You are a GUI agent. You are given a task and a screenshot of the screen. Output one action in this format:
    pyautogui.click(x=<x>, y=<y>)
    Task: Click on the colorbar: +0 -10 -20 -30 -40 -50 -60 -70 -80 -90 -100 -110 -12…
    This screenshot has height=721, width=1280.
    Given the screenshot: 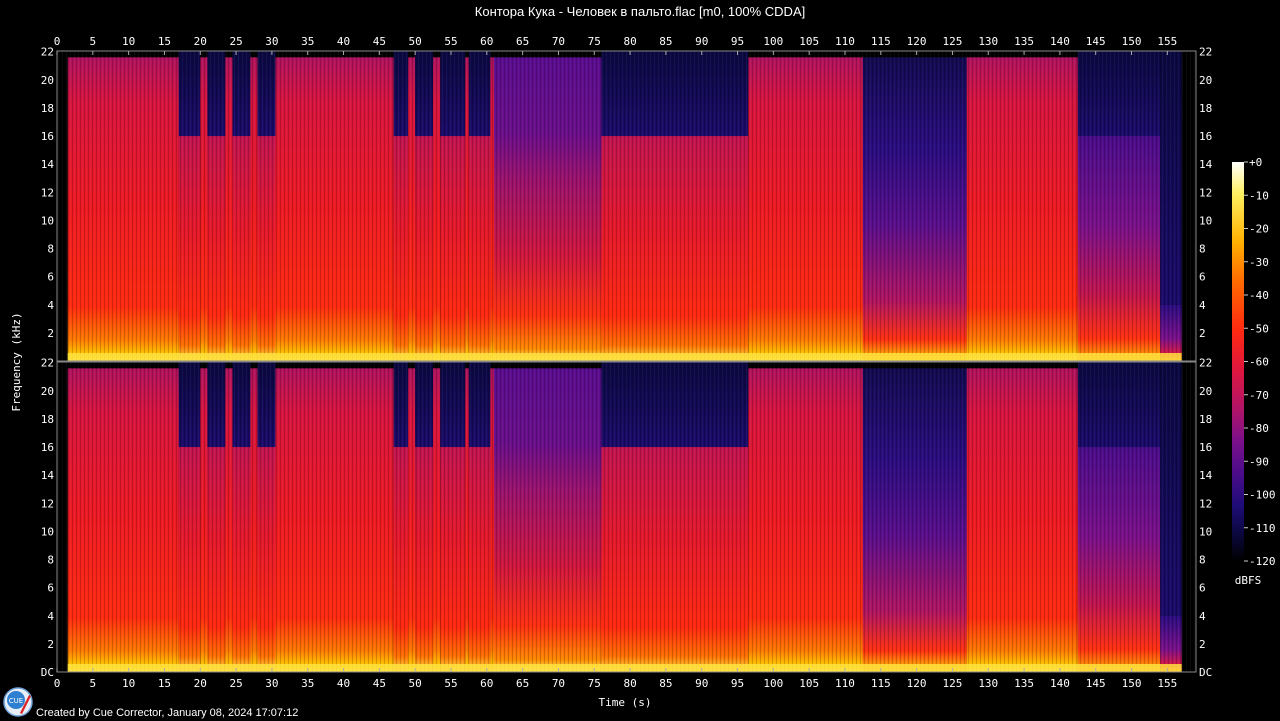 What is the action you would take?
    pyautogui.click(x=1254, y=371)
    